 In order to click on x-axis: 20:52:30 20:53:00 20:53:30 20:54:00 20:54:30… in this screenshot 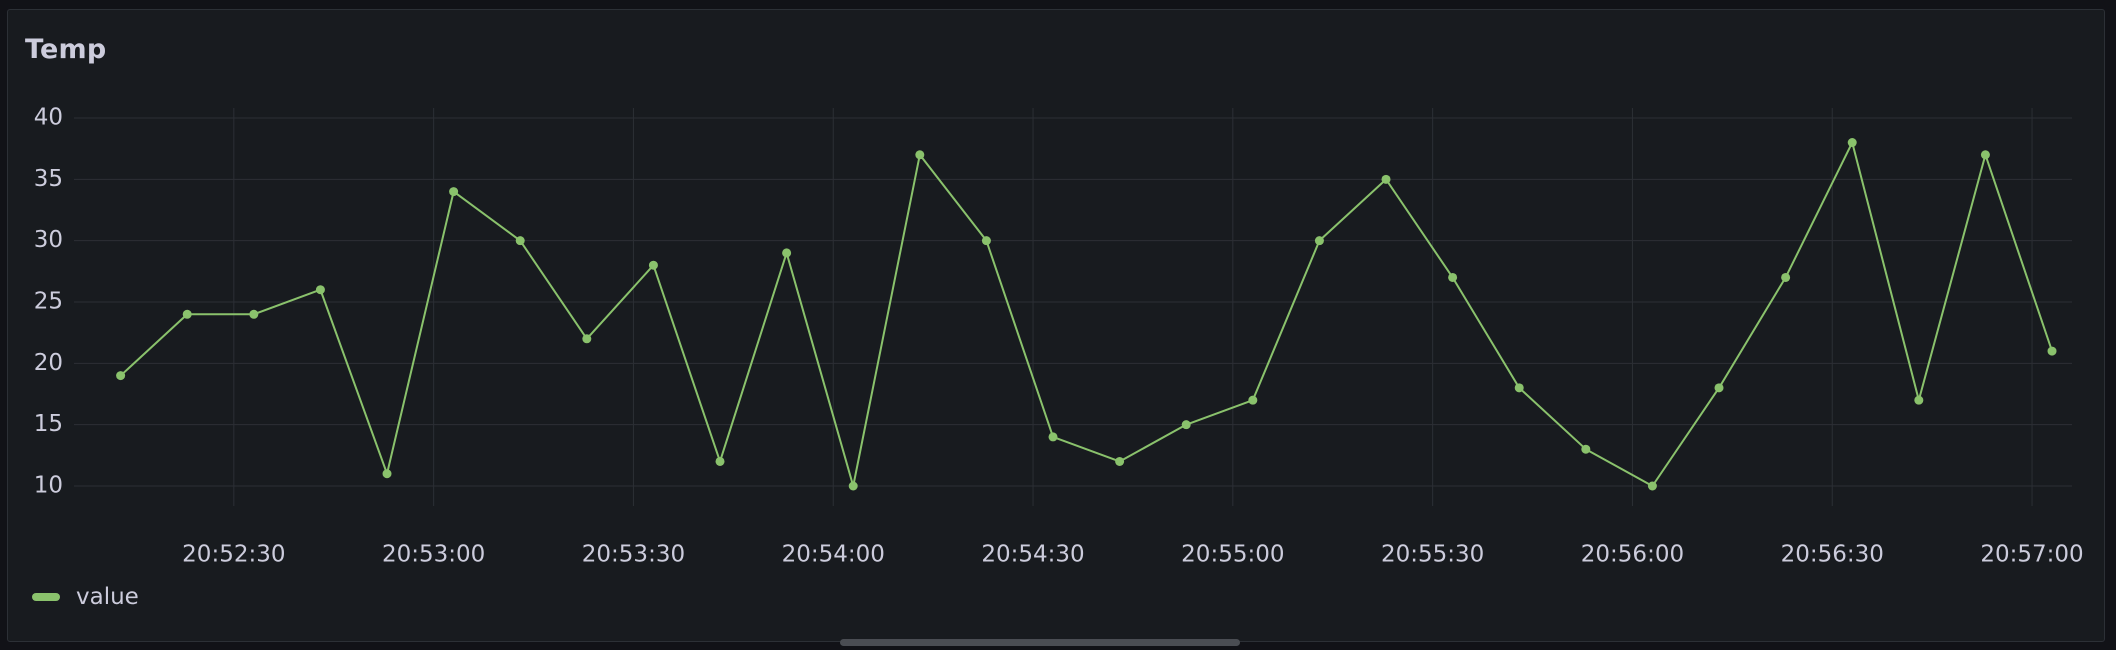, I will do `click(1133, 555)`.